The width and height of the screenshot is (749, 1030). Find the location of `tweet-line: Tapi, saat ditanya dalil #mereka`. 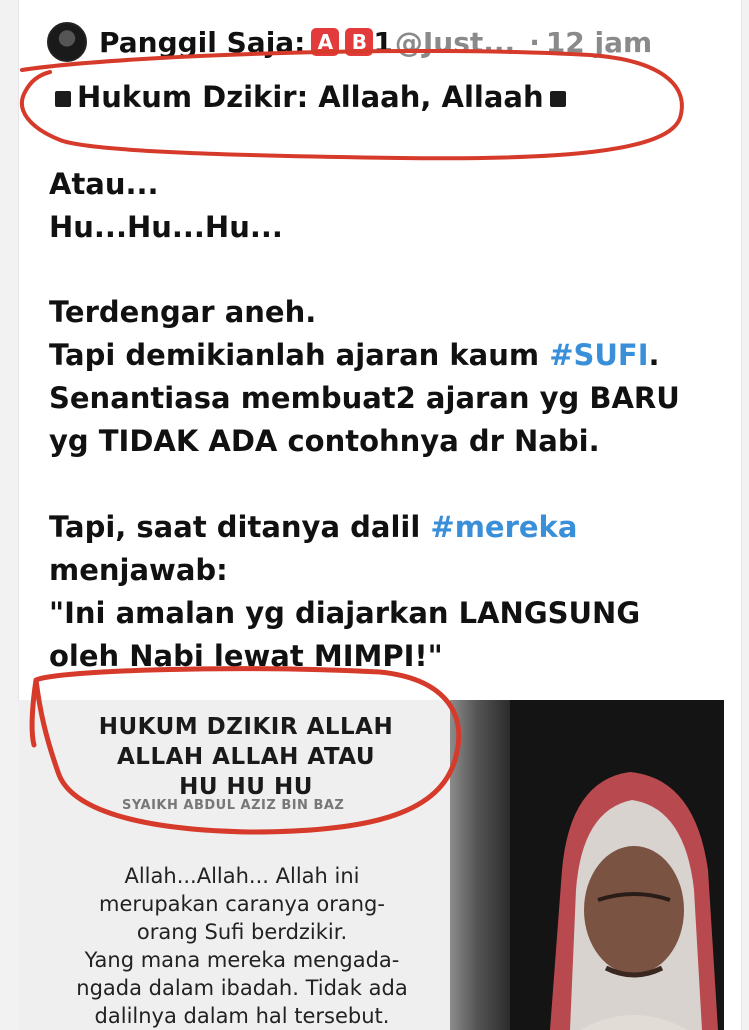

tweet-line: Tapi, saat ditanya dalil #mereka is located at coordinates (389, 527).